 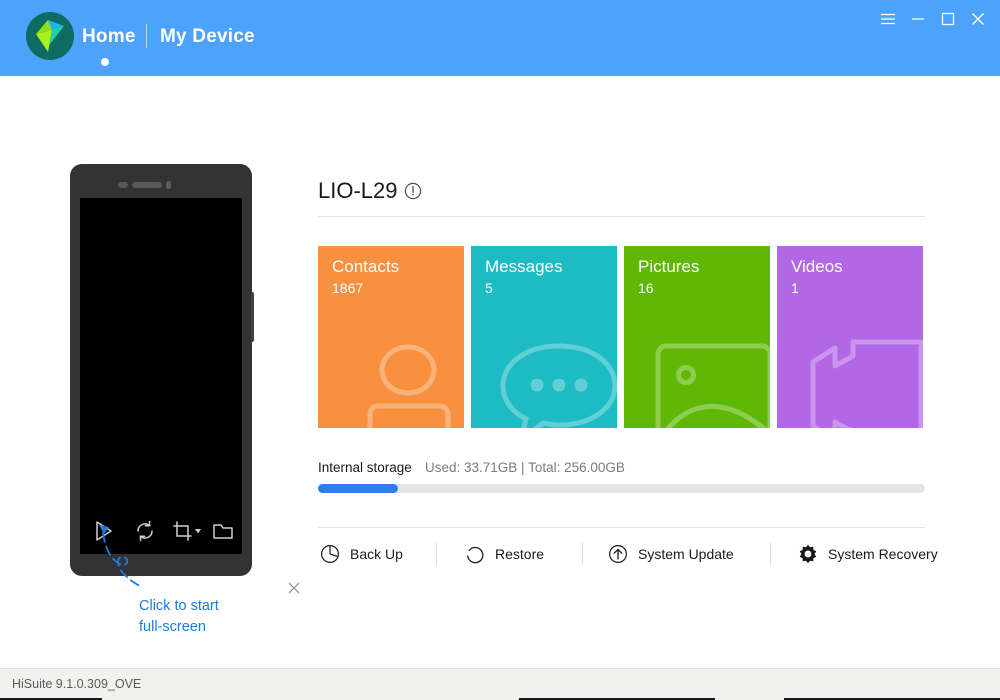 What do you see at coordinates (358, 190) in the screenshot?
I see `page-title: LIO-L29` at bounding box center [358, 190].